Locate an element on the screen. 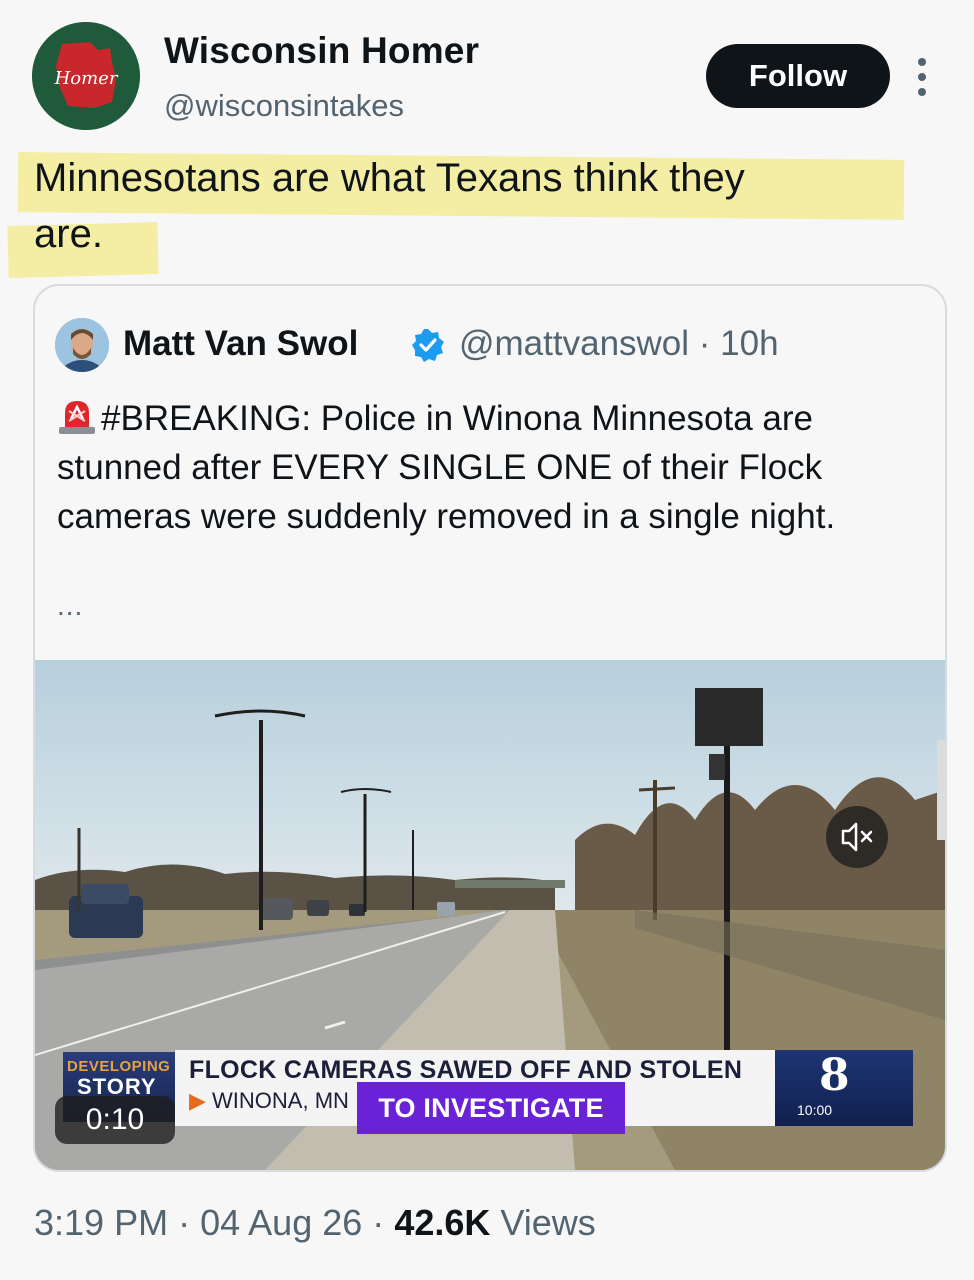  person-photo is located at coordinates (82, 345).